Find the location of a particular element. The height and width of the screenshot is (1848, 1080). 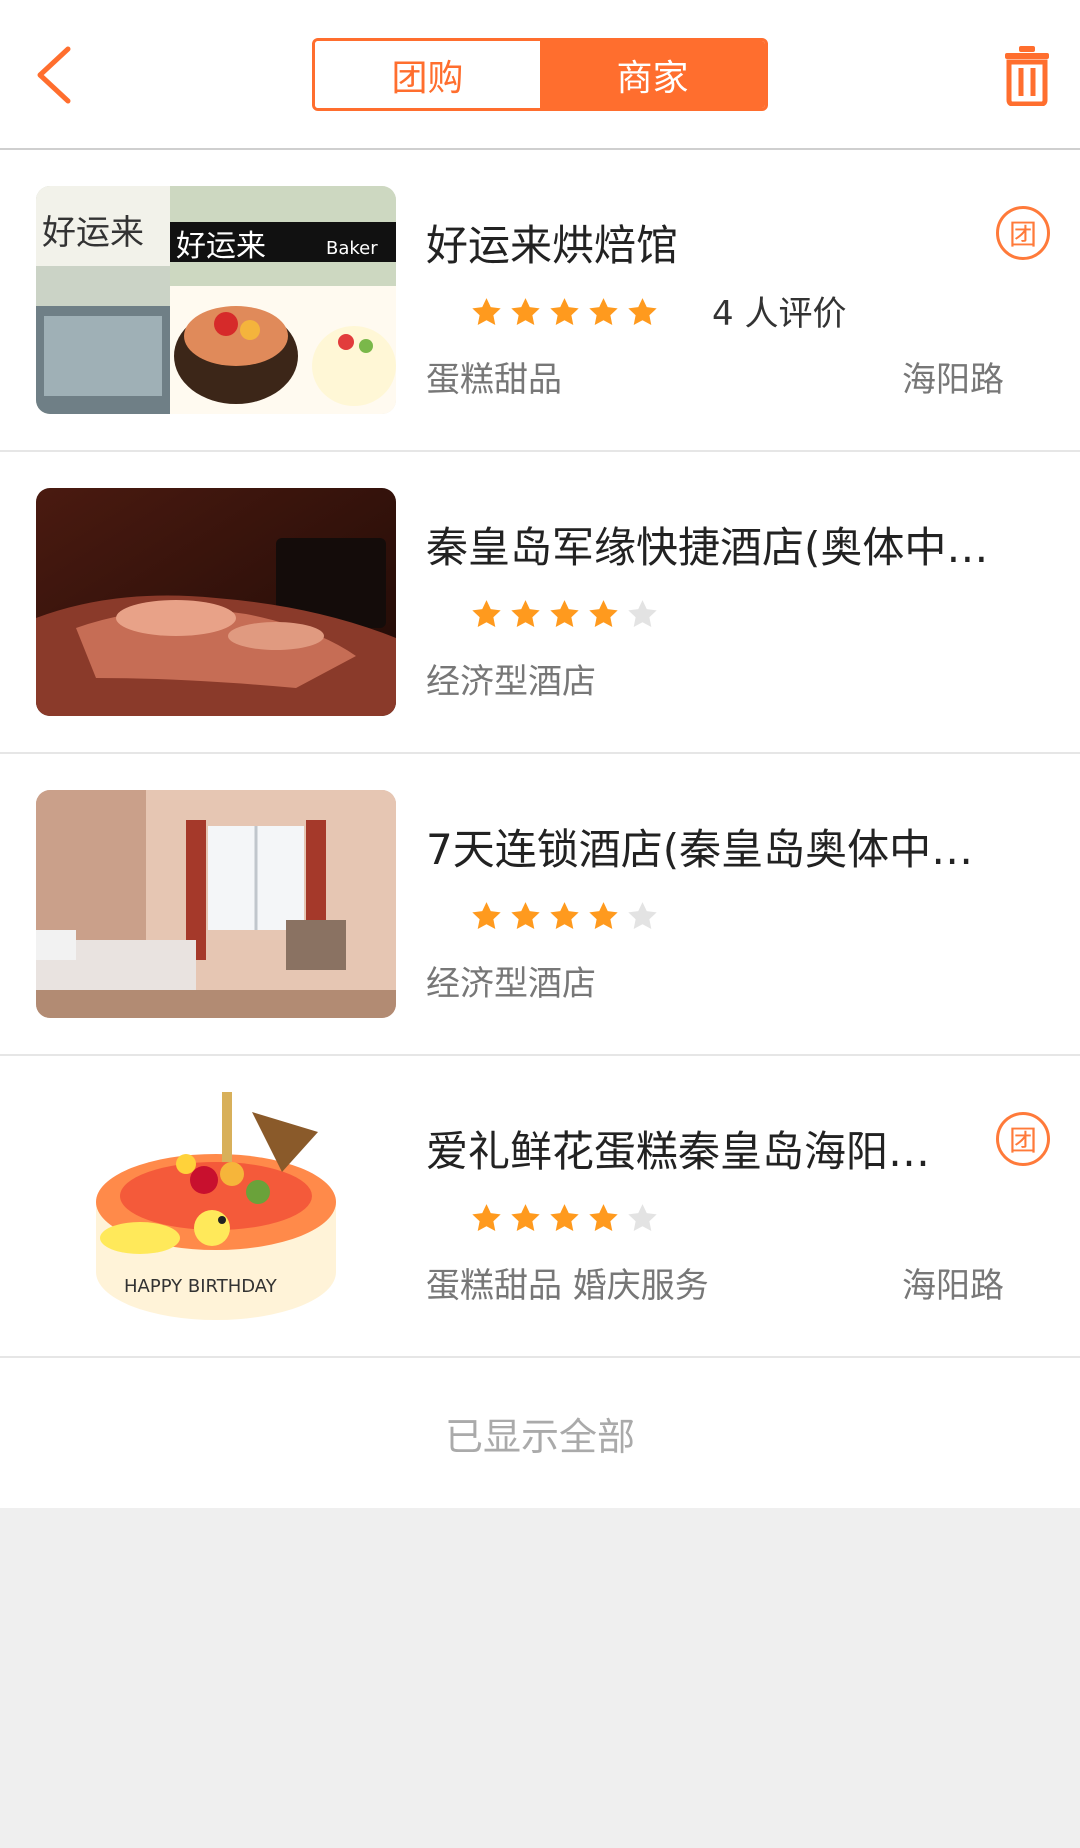

svg-text: HAPPY BIRTHDAY is located at coordinates (201, 1286).